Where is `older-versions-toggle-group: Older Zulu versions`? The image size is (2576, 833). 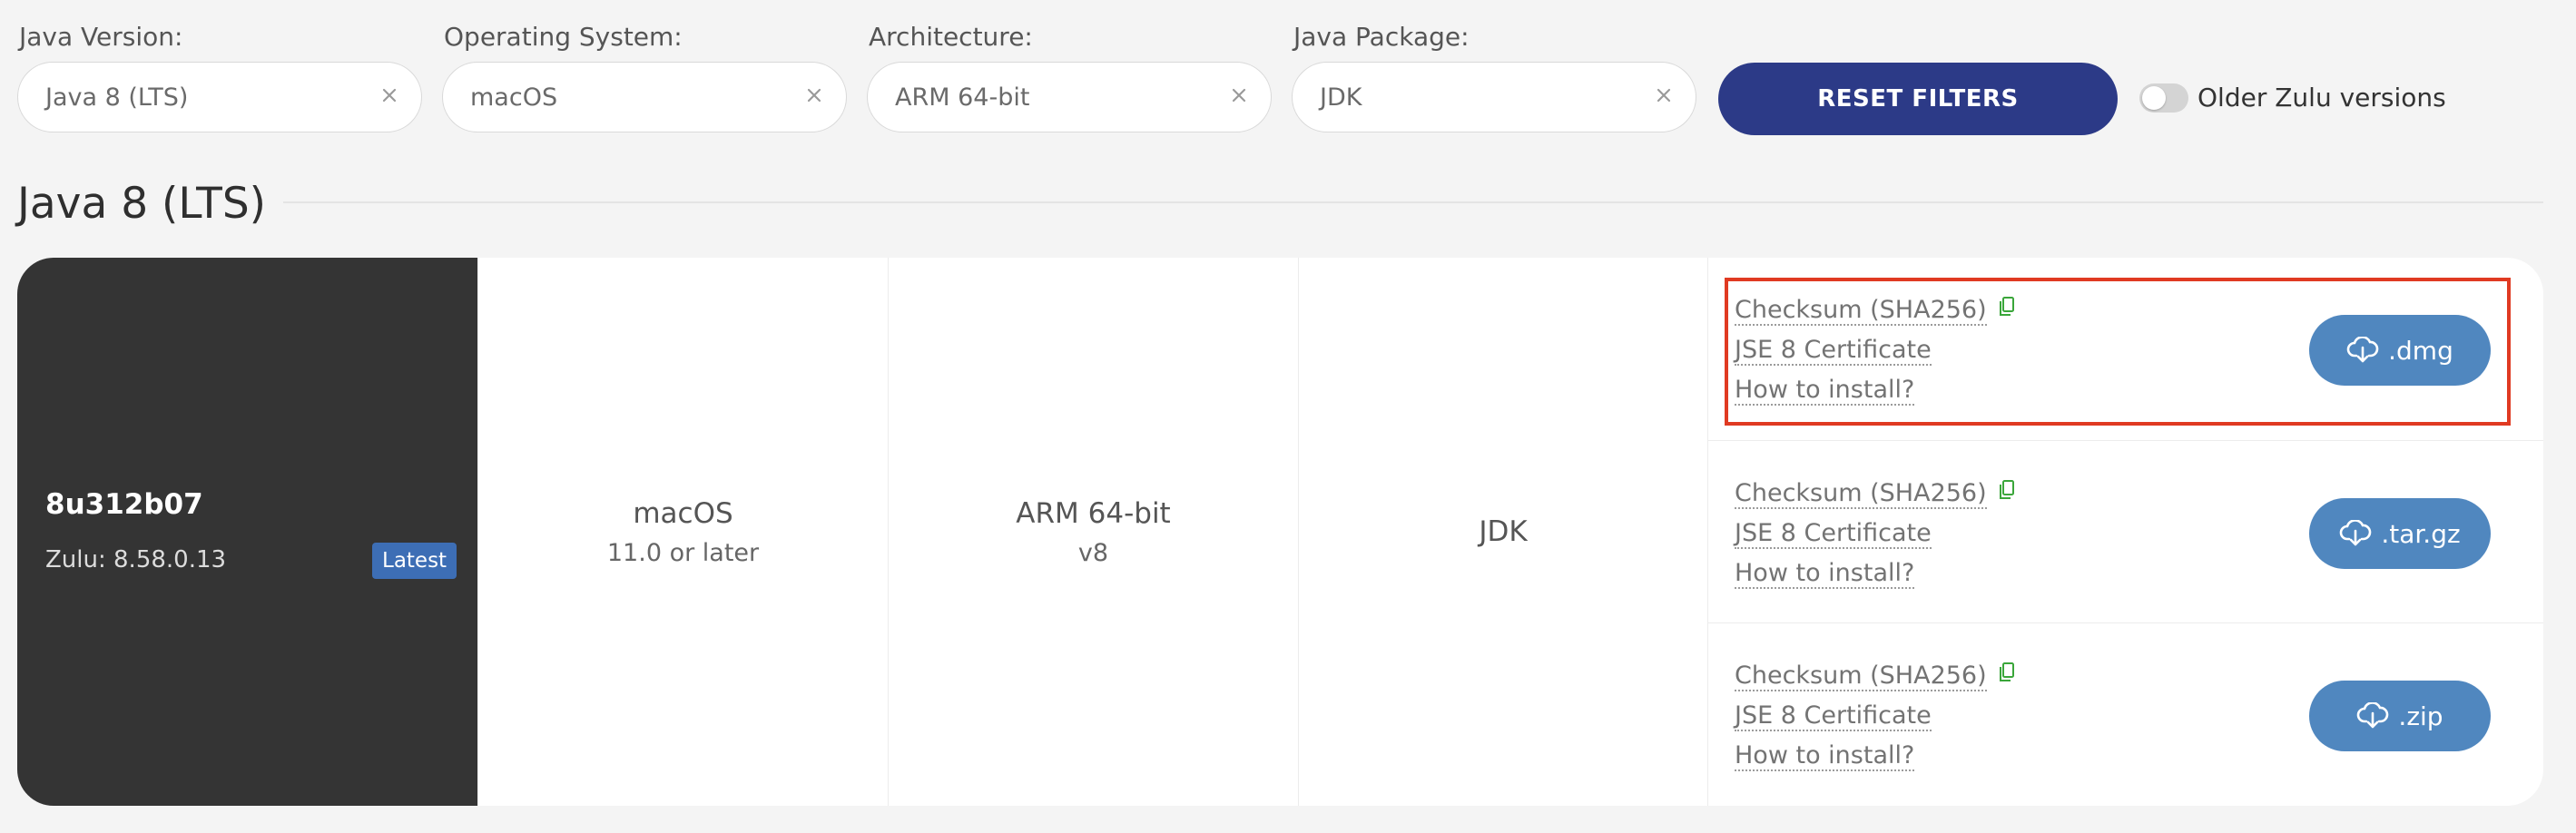
older-versions-toggle-group: Older Zulu versions is located at coordinates (2292, 98).